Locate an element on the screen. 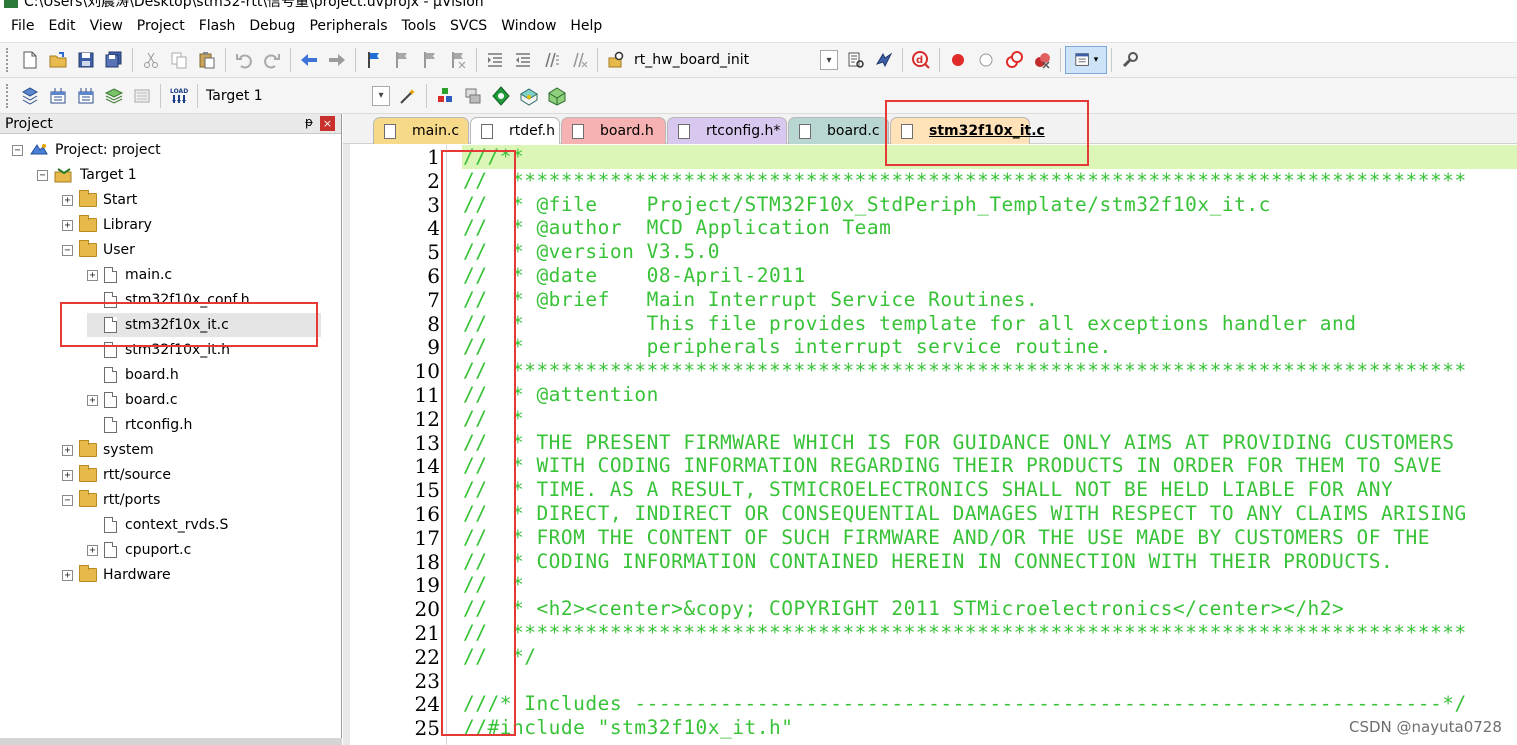  disable-all-breakpoints-icon is located at coordinates (1014, 60).